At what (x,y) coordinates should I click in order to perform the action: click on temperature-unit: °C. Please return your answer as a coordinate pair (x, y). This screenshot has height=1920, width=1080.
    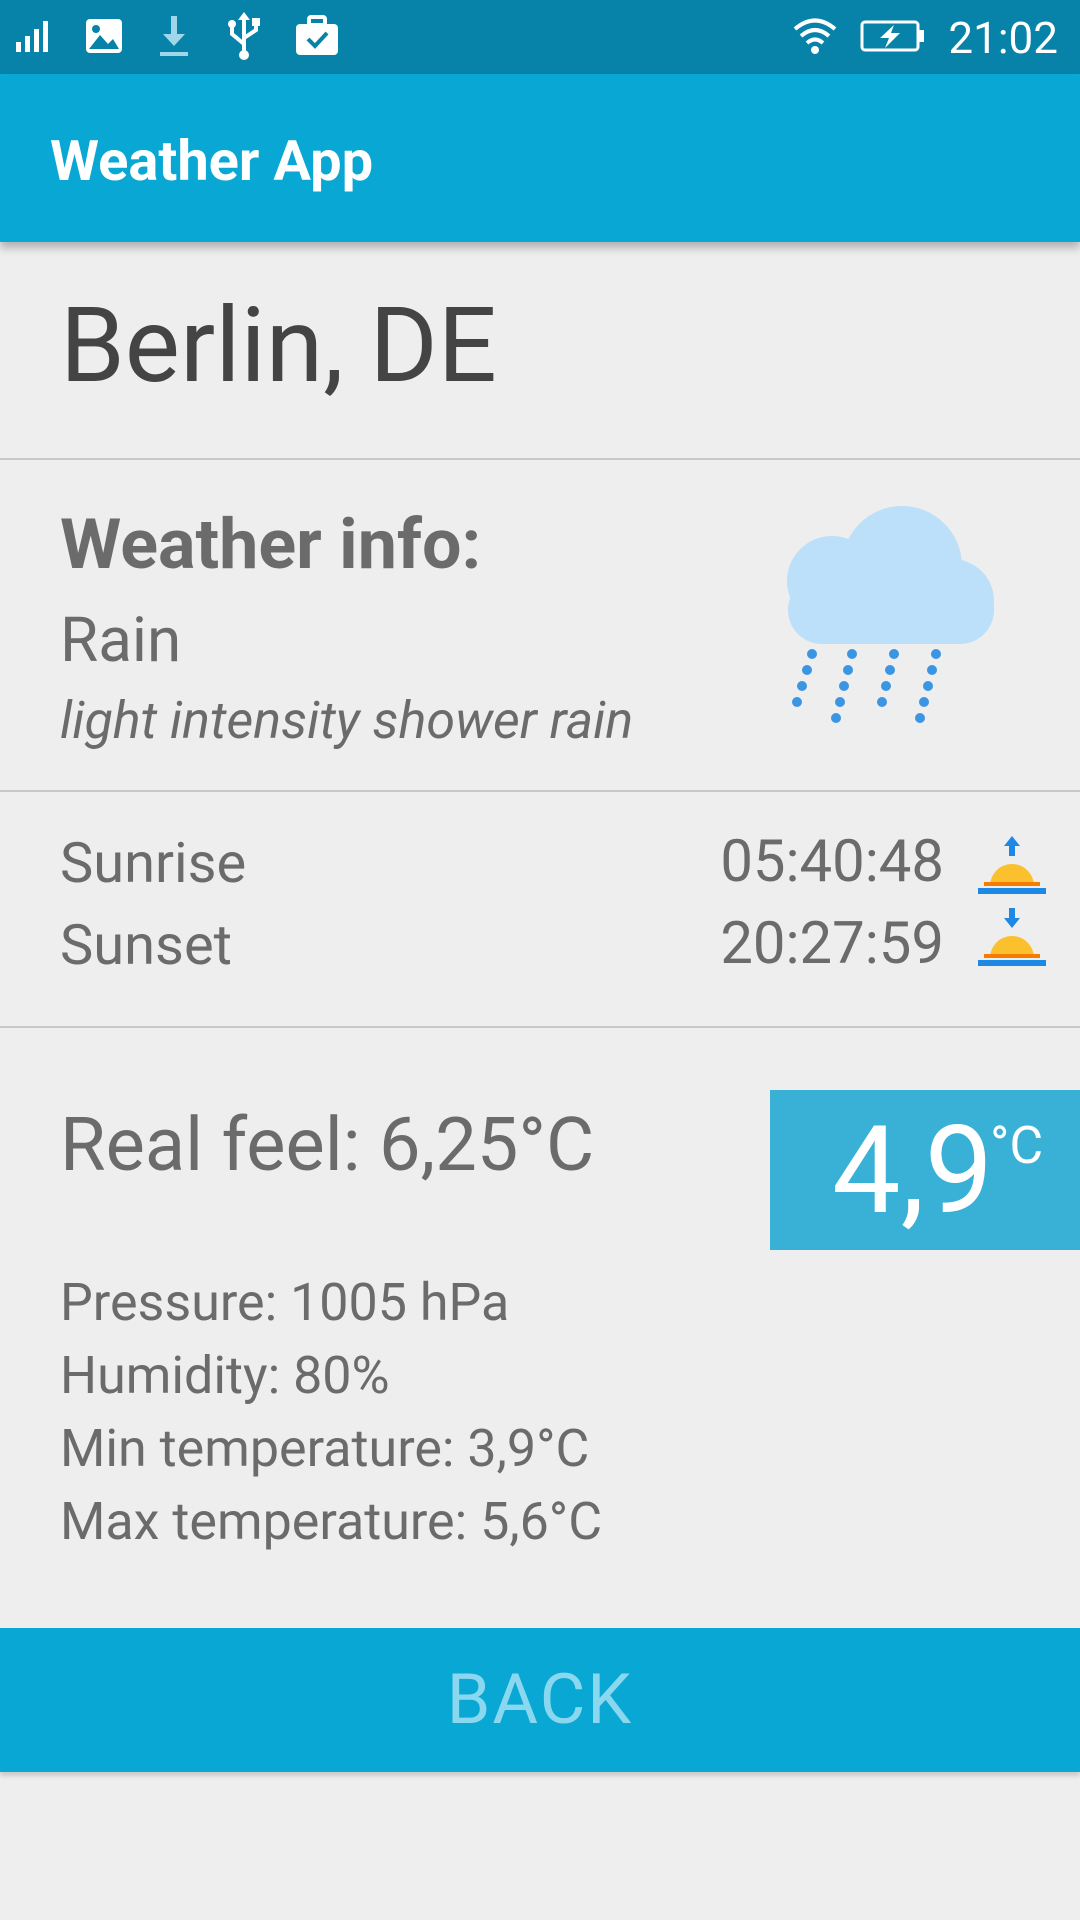
    Looking at the image, I should click on (1017, 1145).